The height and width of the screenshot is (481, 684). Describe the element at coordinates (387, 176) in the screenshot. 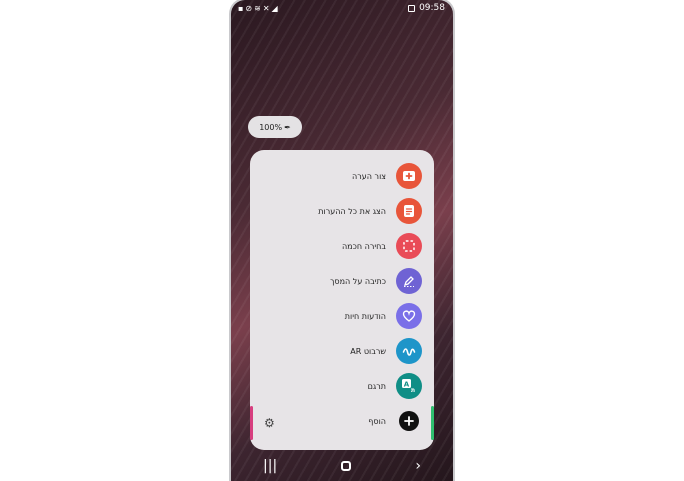

I see `menu-item-create-note: צור הערה` at that location.